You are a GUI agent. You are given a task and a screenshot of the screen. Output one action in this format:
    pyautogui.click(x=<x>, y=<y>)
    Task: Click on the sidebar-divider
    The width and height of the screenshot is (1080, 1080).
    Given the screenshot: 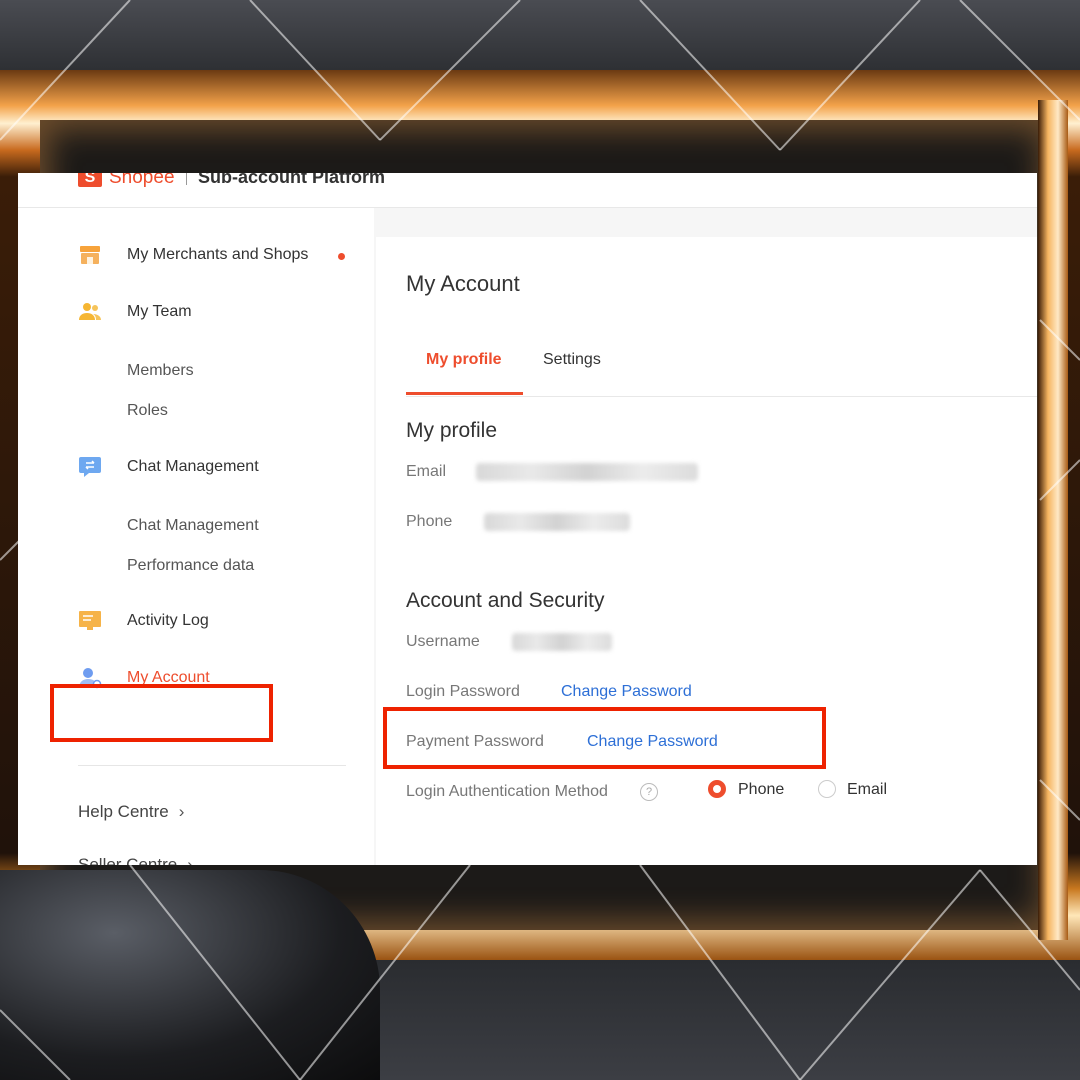 What is the action you would take?
    pyautogui.click(x=212, y=765)
    